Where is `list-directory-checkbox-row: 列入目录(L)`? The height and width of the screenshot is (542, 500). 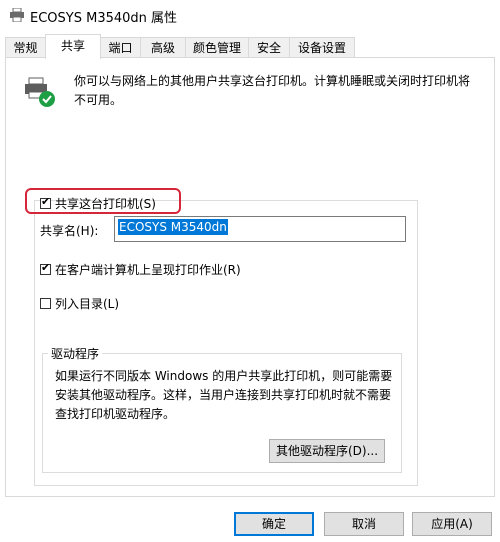 list-directory-checkbox-row: 列入目录(L) is located at coordinates (79, 303).